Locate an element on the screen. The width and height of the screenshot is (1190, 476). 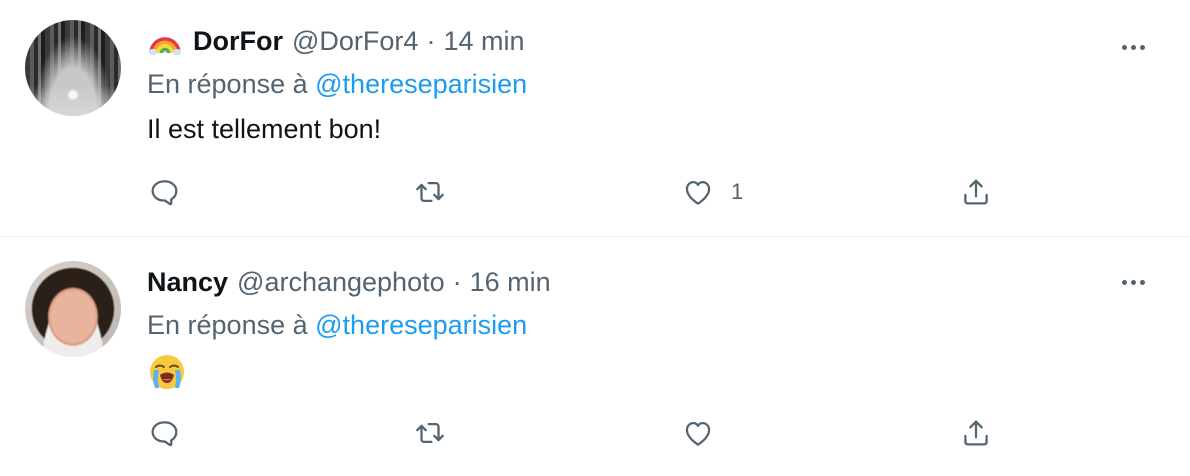
tweet-header: DorFor @DorFor4 · 14 min is located at coordinates (648, 41).